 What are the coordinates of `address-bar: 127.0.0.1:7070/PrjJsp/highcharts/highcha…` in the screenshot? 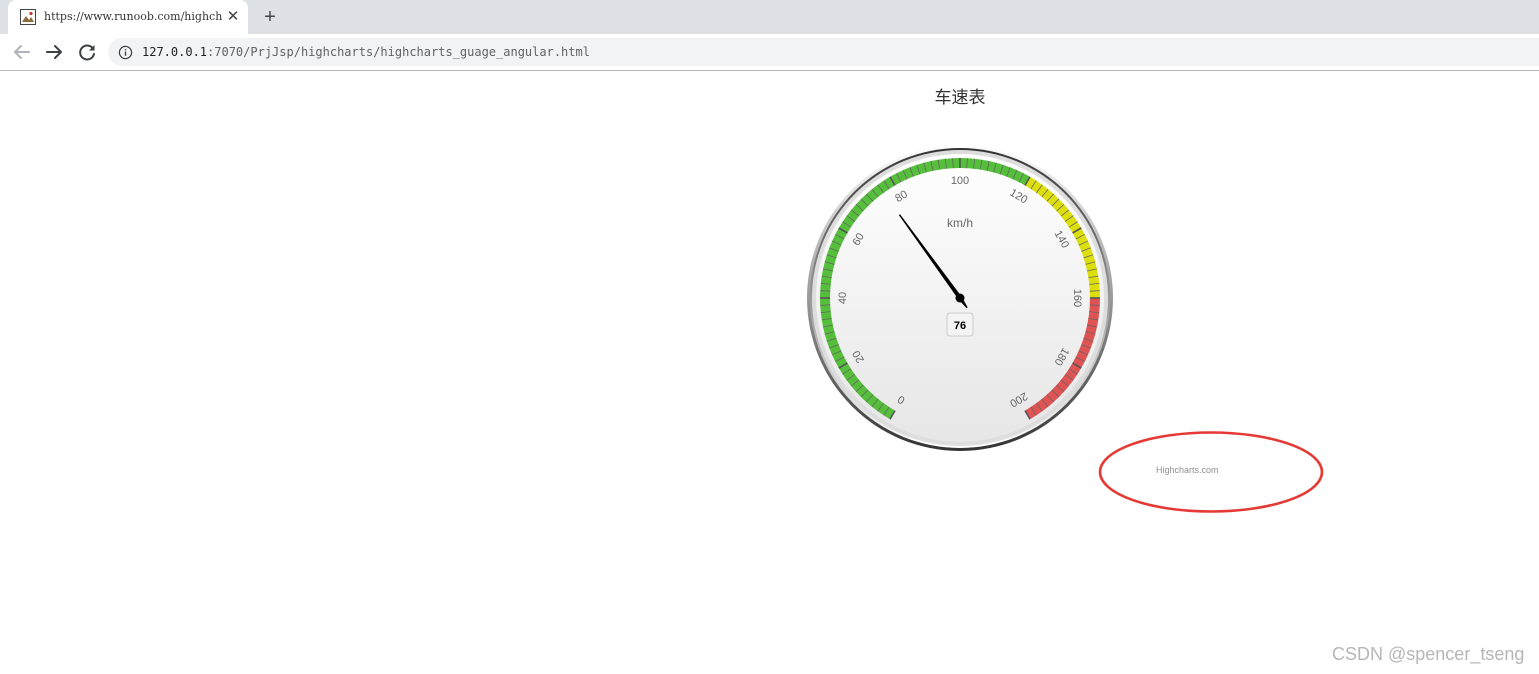 It's located at (823, 52).